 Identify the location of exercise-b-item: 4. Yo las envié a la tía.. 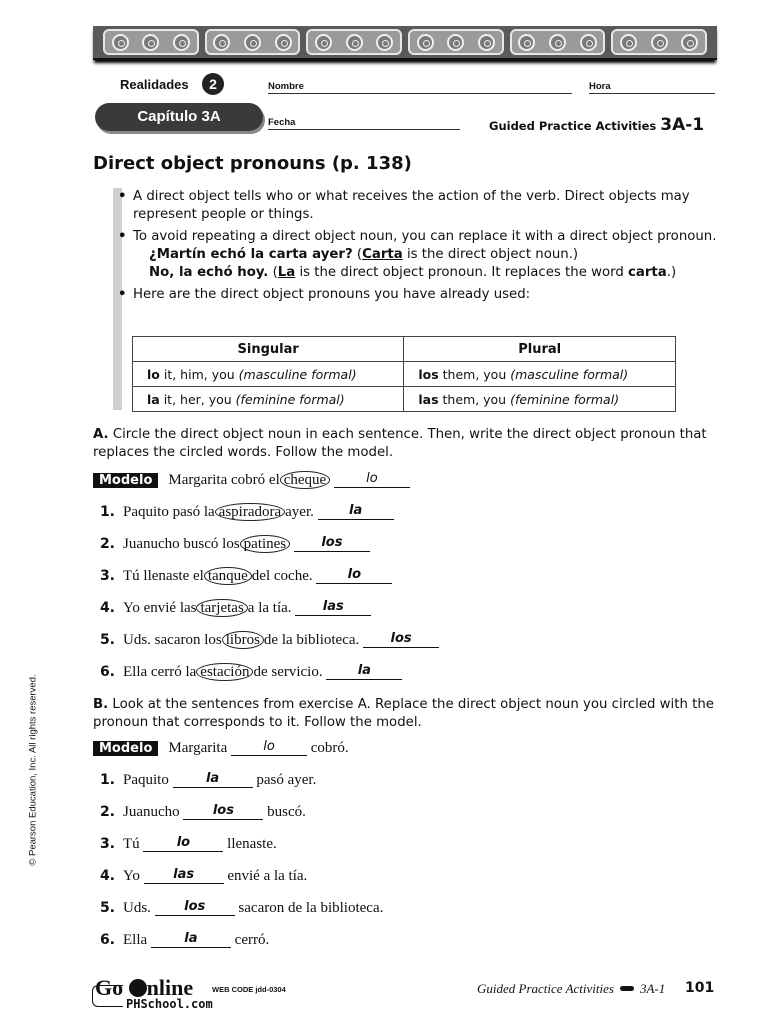
(200, 876).